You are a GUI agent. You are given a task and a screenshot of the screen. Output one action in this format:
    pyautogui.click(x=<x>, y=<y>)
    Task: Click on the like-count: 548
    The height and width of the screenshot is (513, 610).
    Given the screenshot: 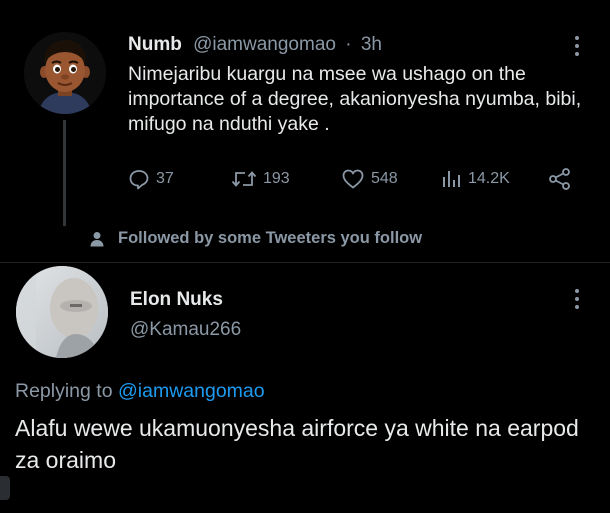 What is the action you would take?
    pyautogui.click(x=384, y=178)
    